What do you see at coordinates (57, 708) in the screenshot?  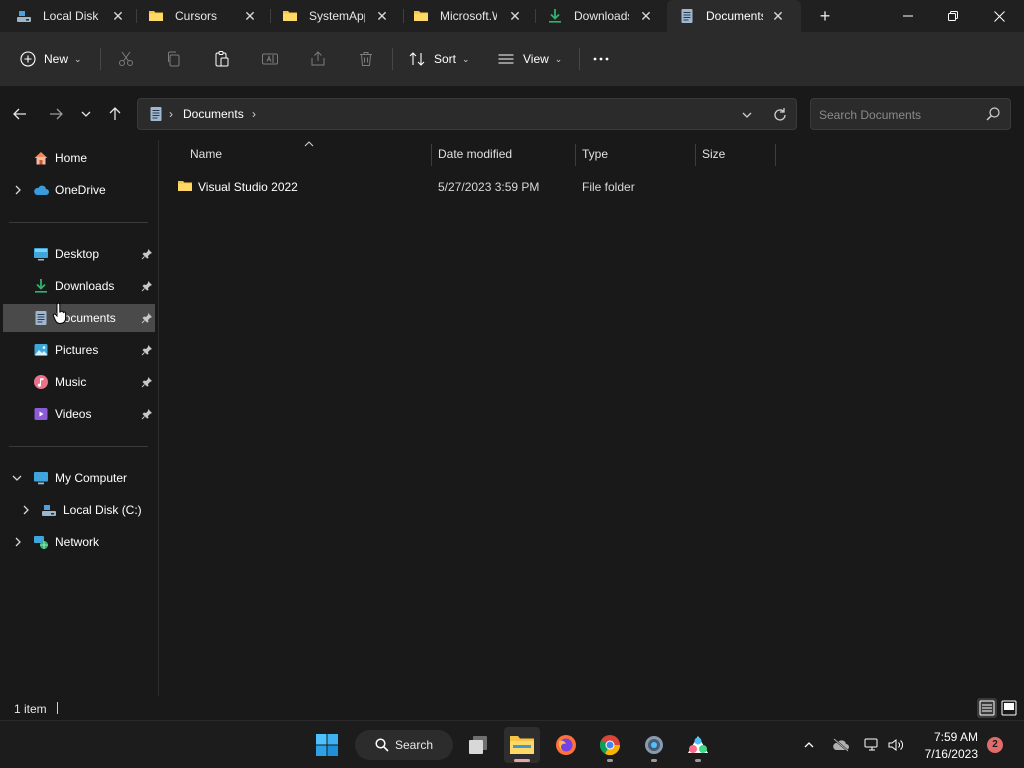 I see `status-divider` at bounding box center [57, 708].